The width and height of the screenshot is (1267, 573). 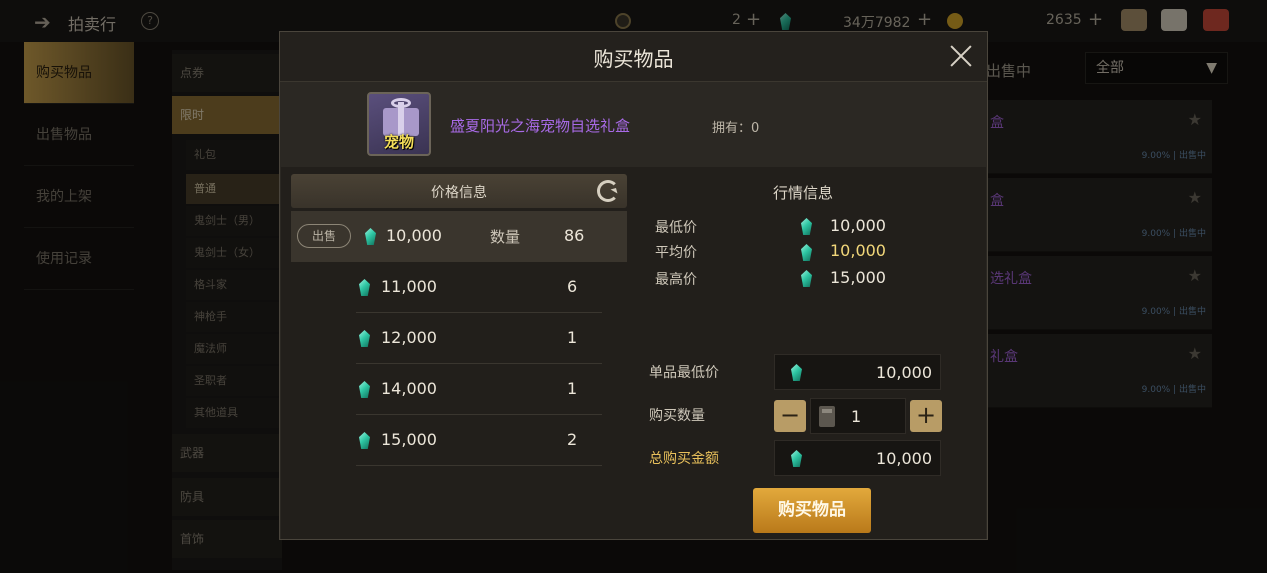 What do you see at coordinates (409, 439) in the screenshot?
I see `price-value: 15,000` at bounding box center [409, 439].